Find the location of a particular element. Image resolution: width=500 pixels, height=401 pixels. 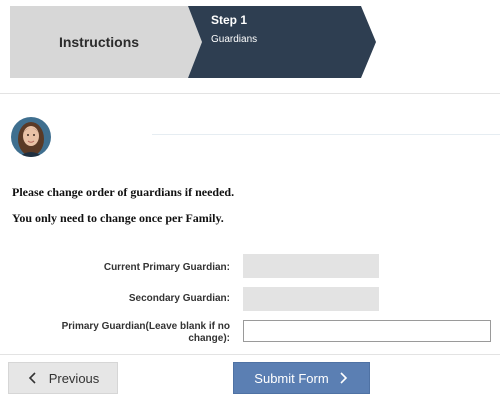

avatar-divider is located at coordinates (326, 134).